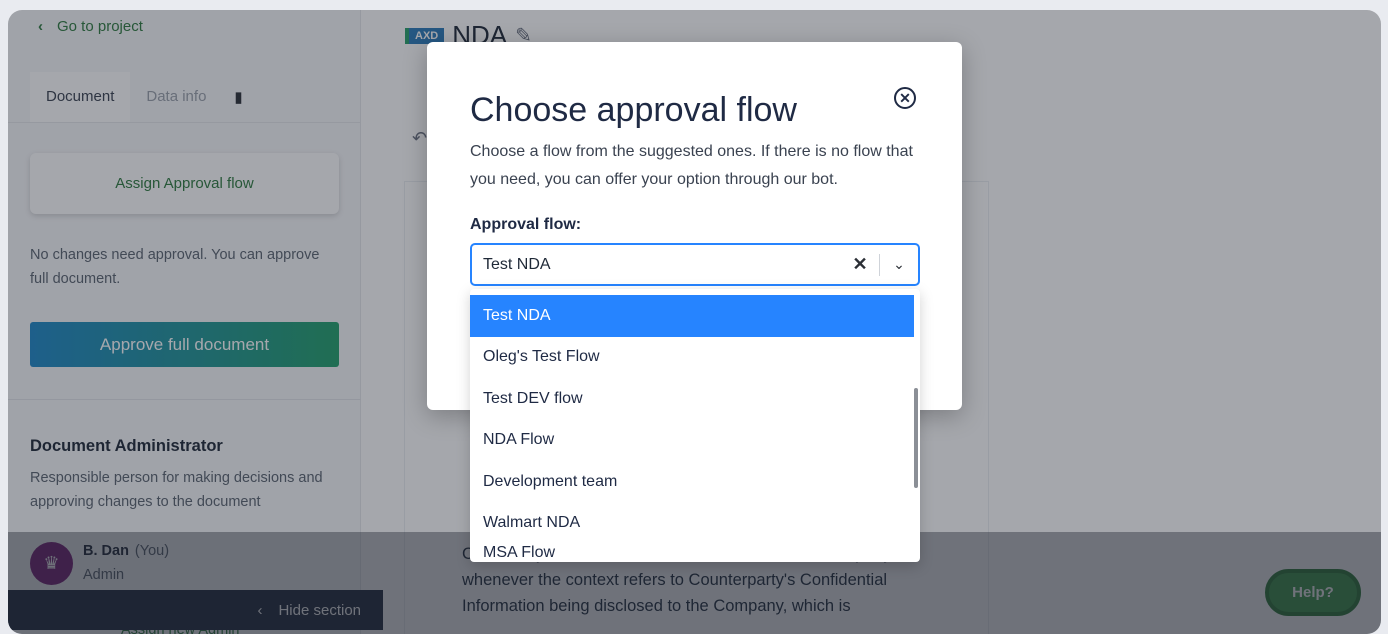  Describe the element at coordinates (916, 438) in the screenshot. I see `dropdown-scrollbar` at that location.